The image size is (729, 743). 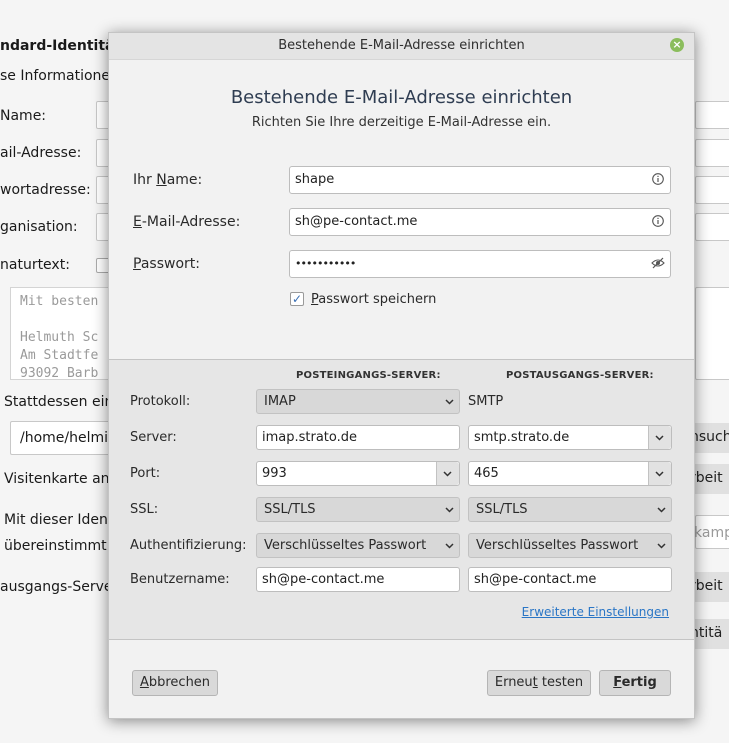 What do you see at coordinates (570, 473) in the screenshot?
I see `outgoing-port-combo: 465` at bounding box center [570, 473].